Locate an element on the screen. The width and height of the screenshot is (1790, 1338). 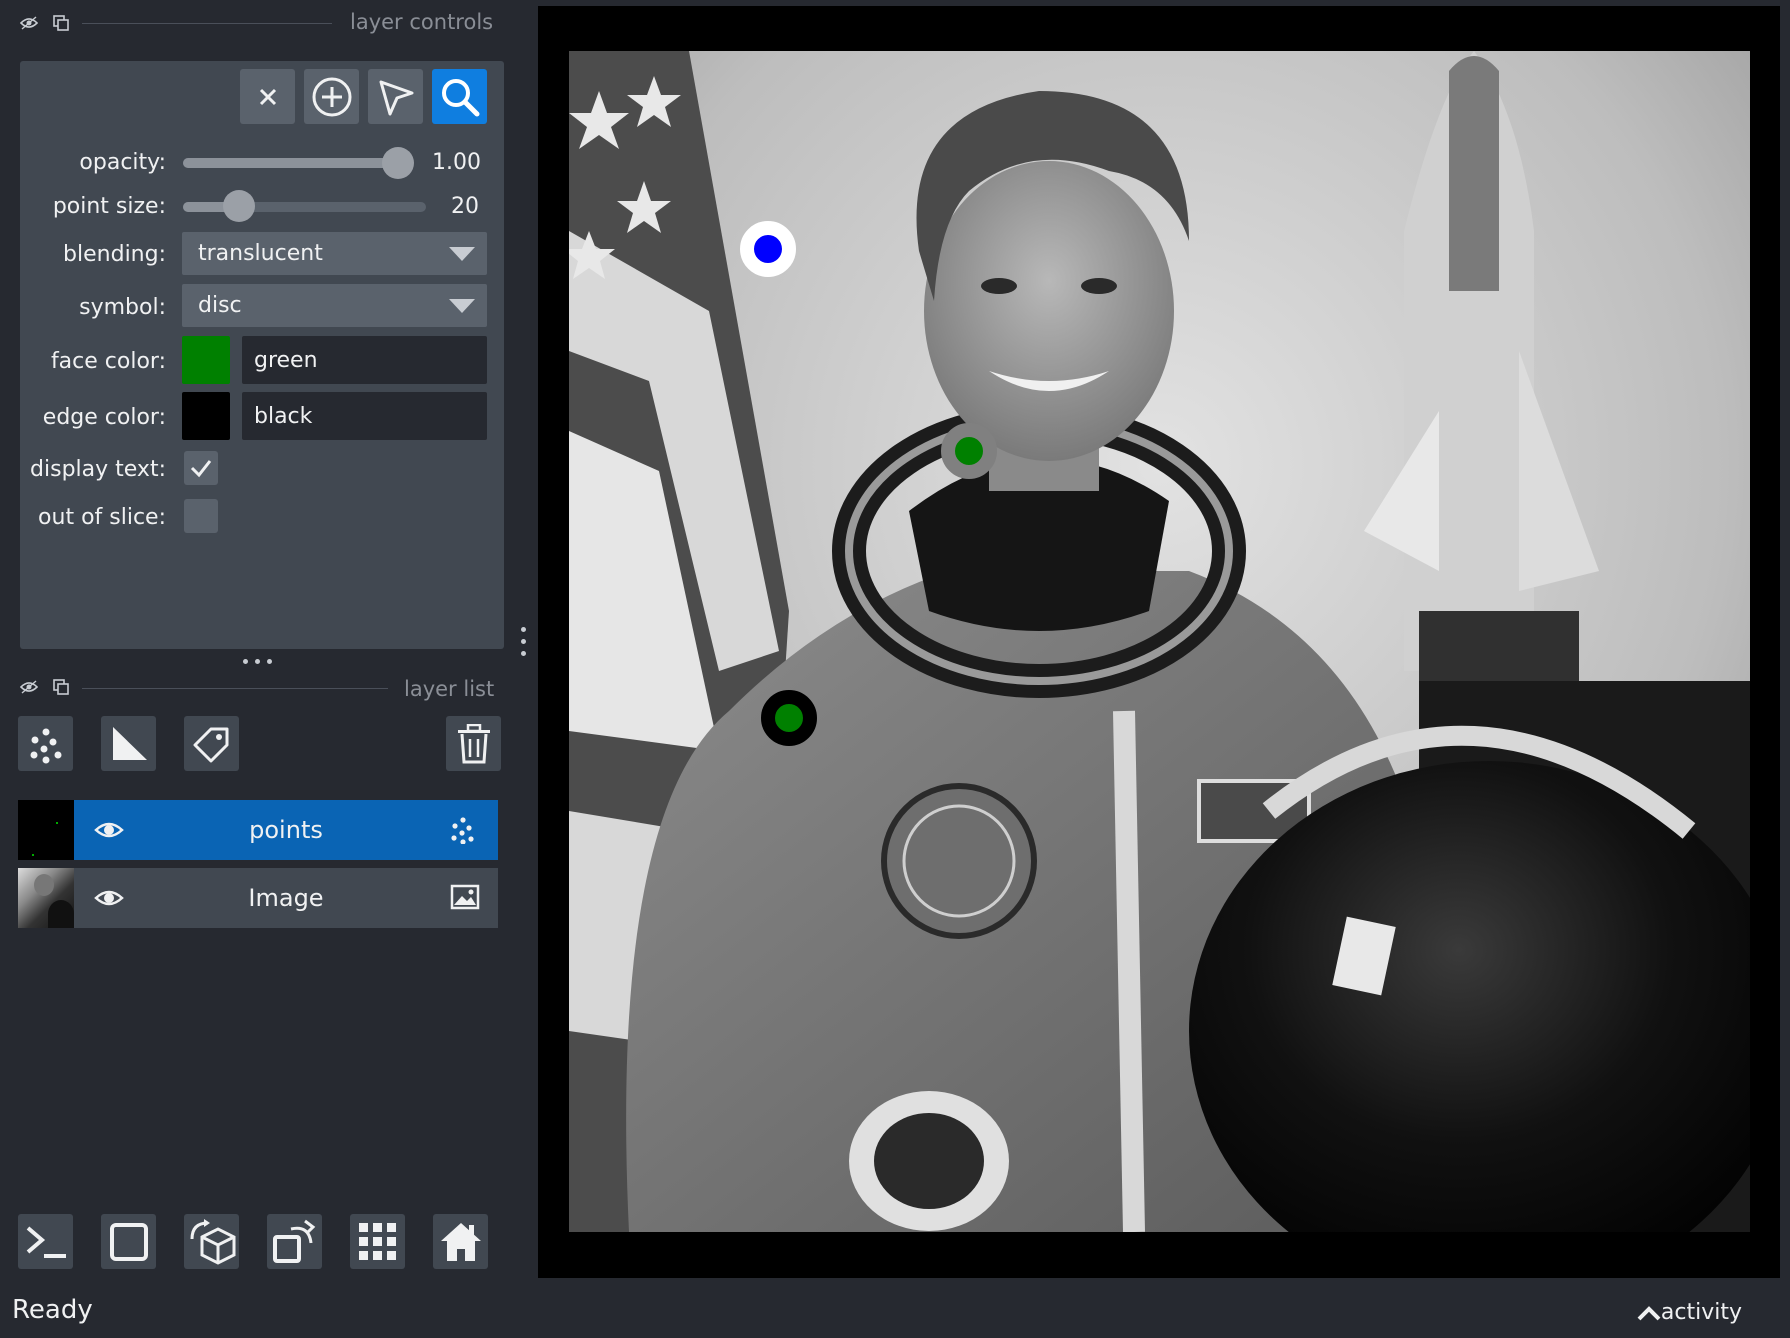
point-size-label: point size: is located at coordinates (109, 206).